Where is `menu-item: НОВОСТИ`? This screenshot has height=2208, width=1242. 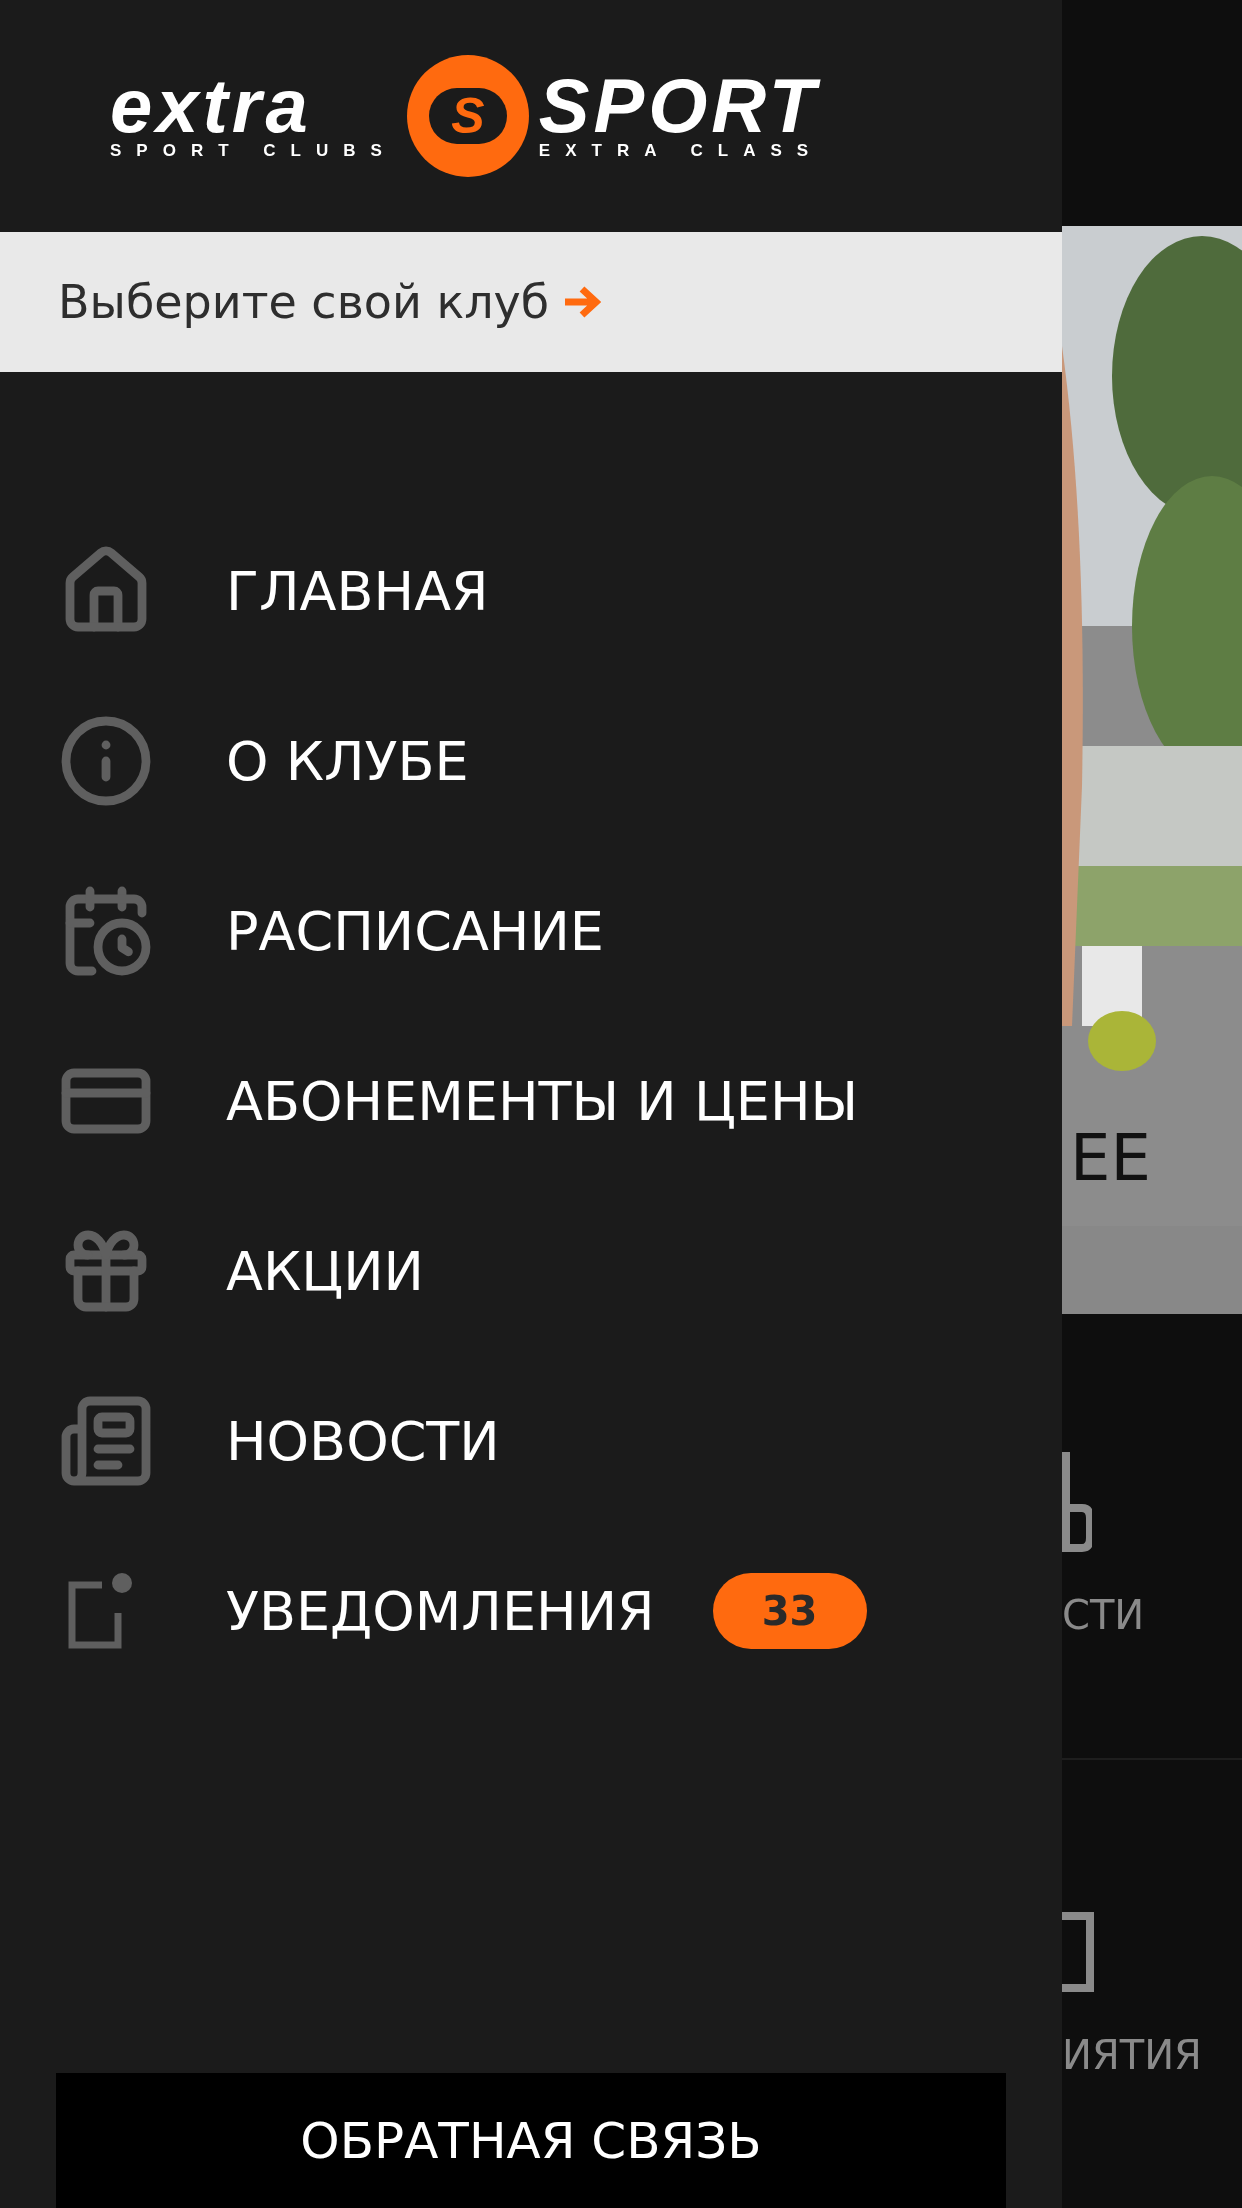
menu-item: НОВОСТИ is located at coordinates (531, 1441).